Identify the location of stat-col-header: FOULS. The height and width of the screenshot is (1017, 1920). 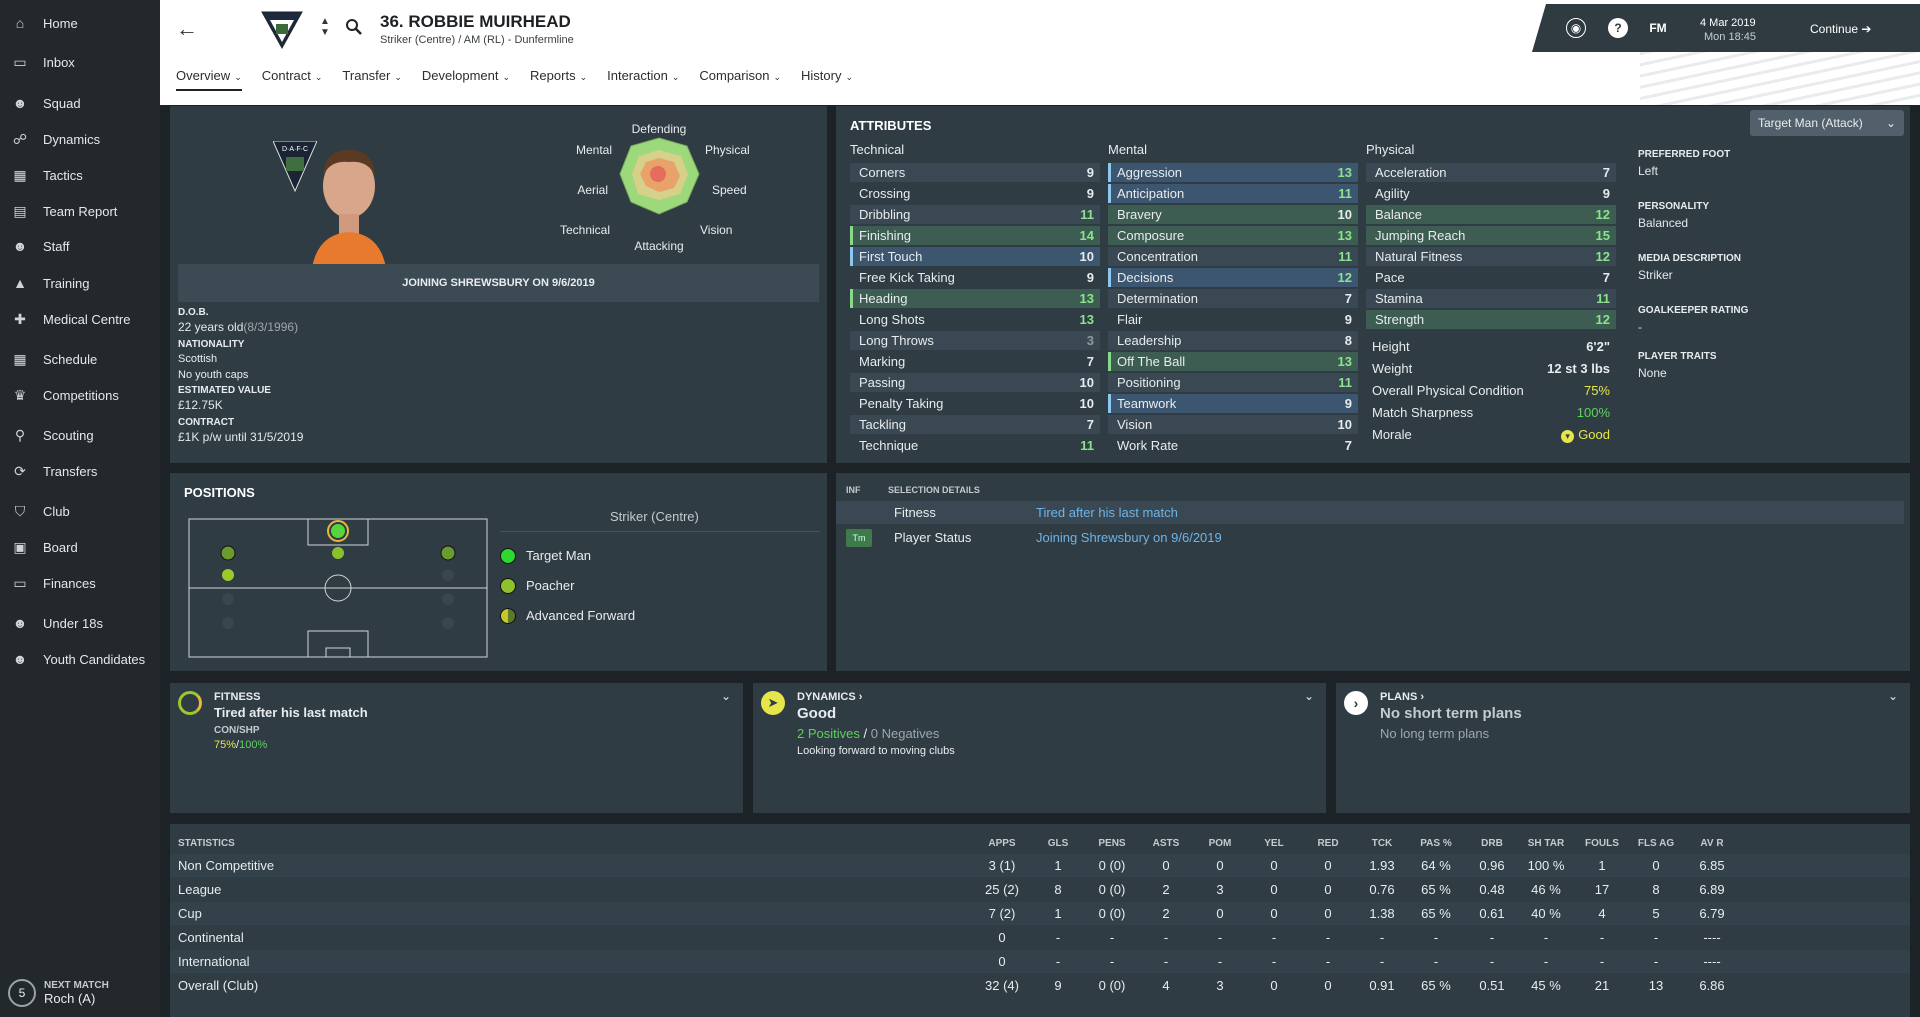
(1602, 843).